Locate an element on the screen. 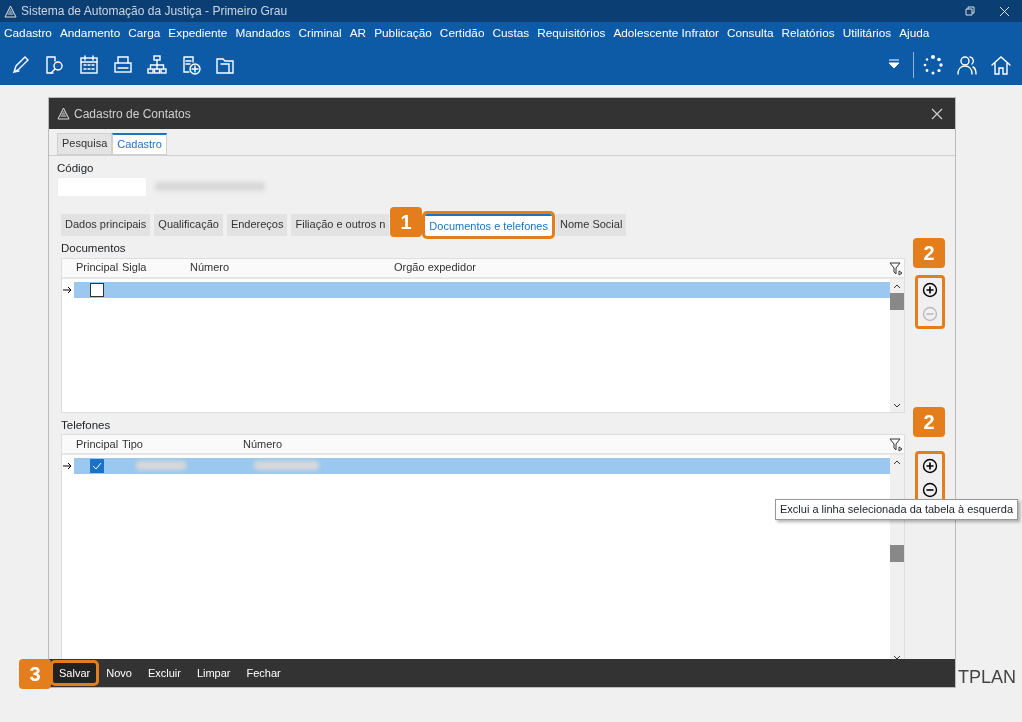 This screenshot has height=722, width=1022. check-icon is located at coordinates (97, 465).